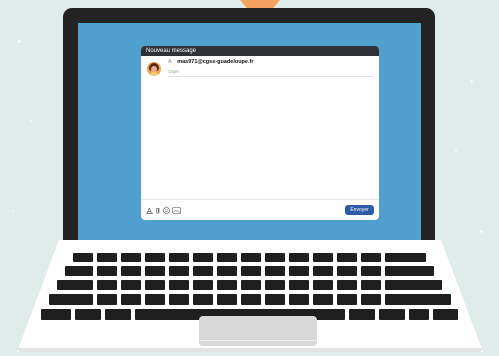 This screenshot has height=356, width=499. I want to click on laptop-base-edge, so click(250, 350).